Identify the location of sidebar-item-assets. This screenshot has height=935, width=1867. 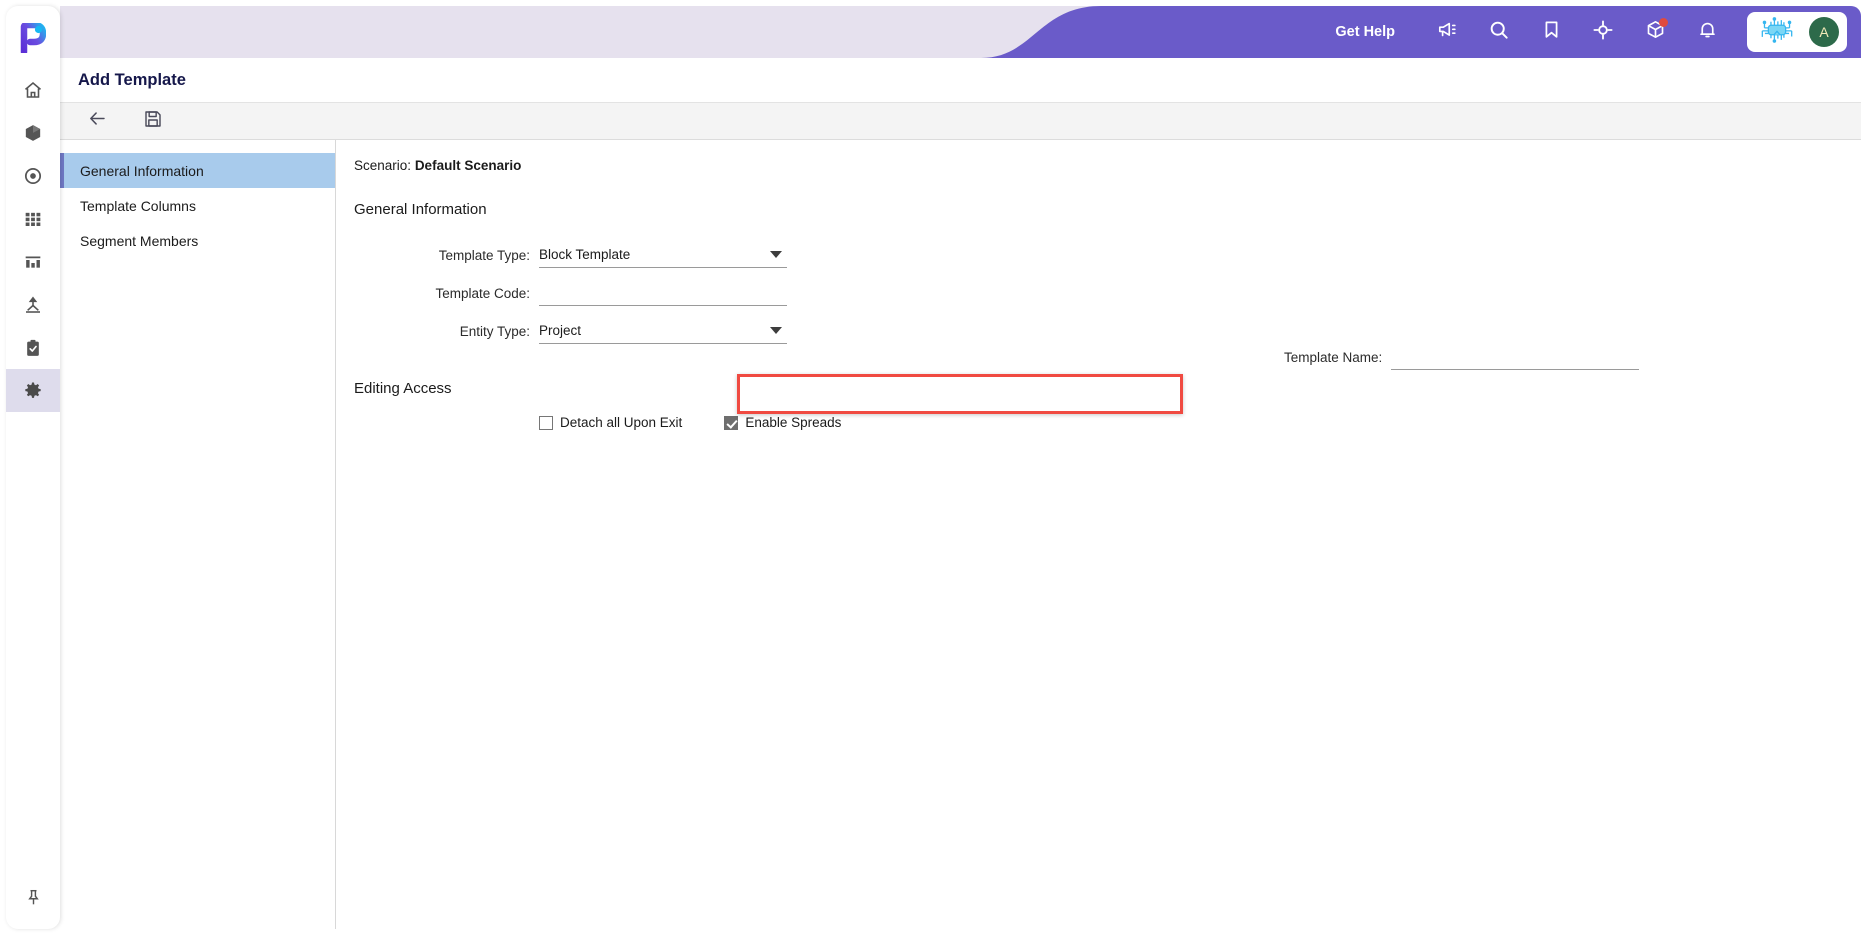
(33, 132).